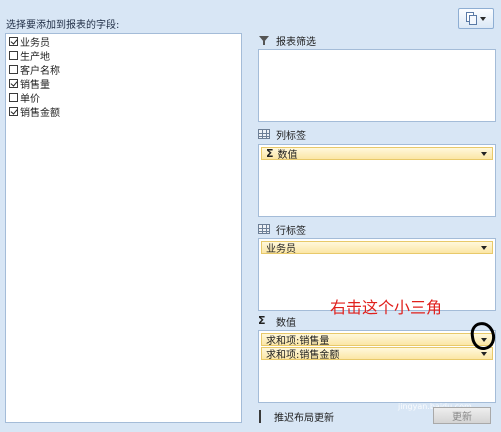 This screenshot has width=501, height=432. What do you see at coordinates (35, 85) in the screenshot?
I see `field-label: 销售量` at bounding box center [35, 85].